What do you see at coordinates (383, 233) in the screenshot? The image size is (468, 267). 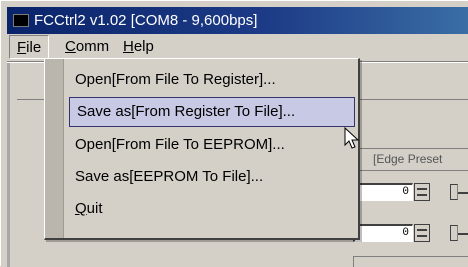 I see `value-field-2: 0` at bounding box center [383, 233].